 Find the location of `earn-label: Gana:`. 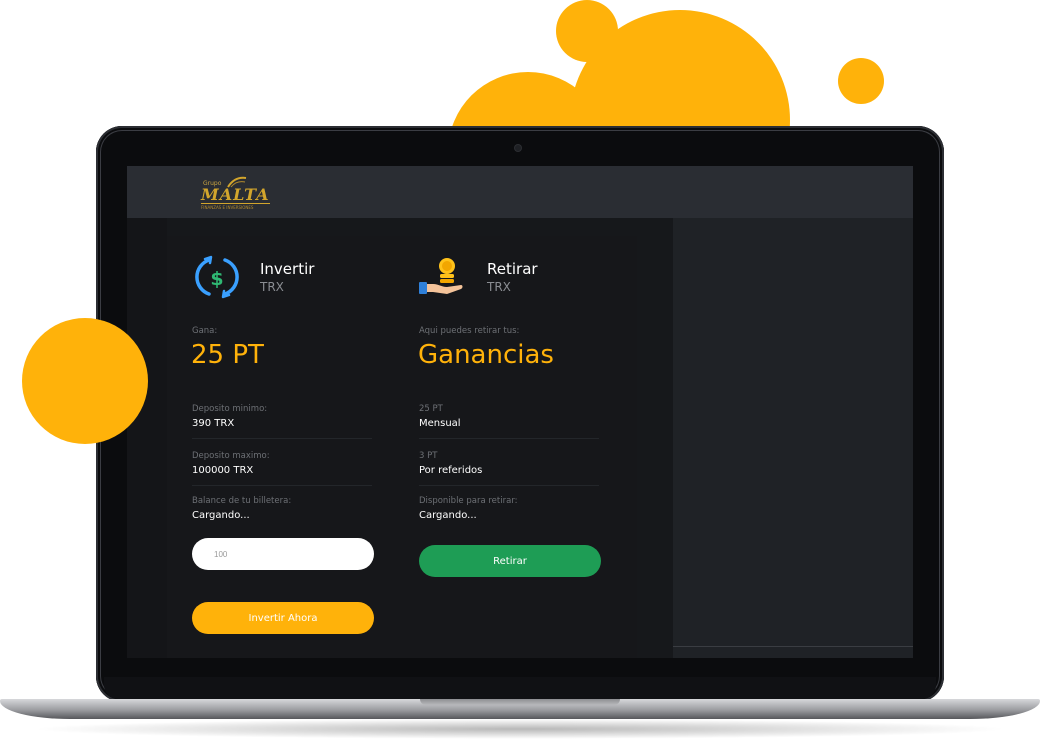

earn-label: Gana: is located at coordinates (205, 331).